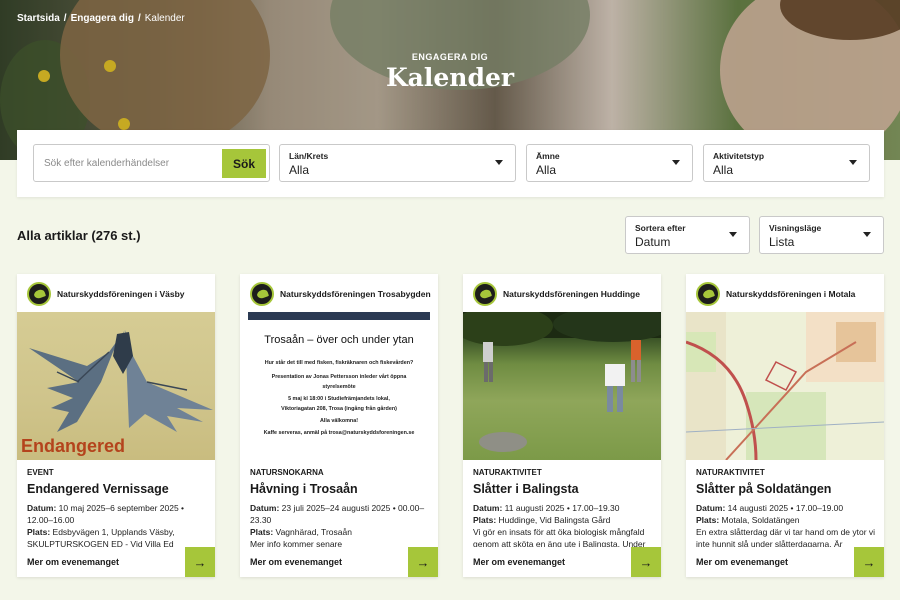 This screenshot has width=900, height=600. Describe the element at coordinates (554, 520) in the screenshot. I see `event-place: Huddinge, Vid Balingsta Gård` at that location.